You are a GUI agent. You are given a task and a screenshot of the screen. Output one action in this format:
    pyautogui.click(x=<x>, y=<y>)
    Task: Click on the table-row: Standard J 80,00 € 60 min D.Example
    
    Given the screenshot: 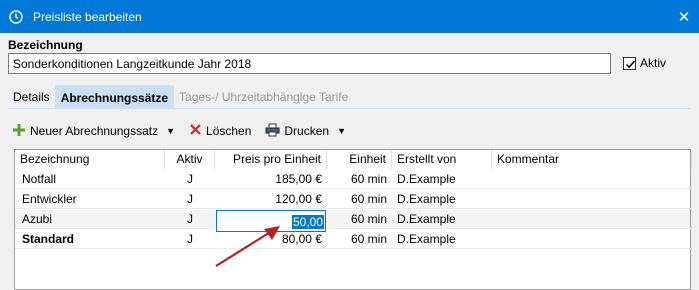 What is the action you would take?
    pyautogui.click(x=353, y=239)
    